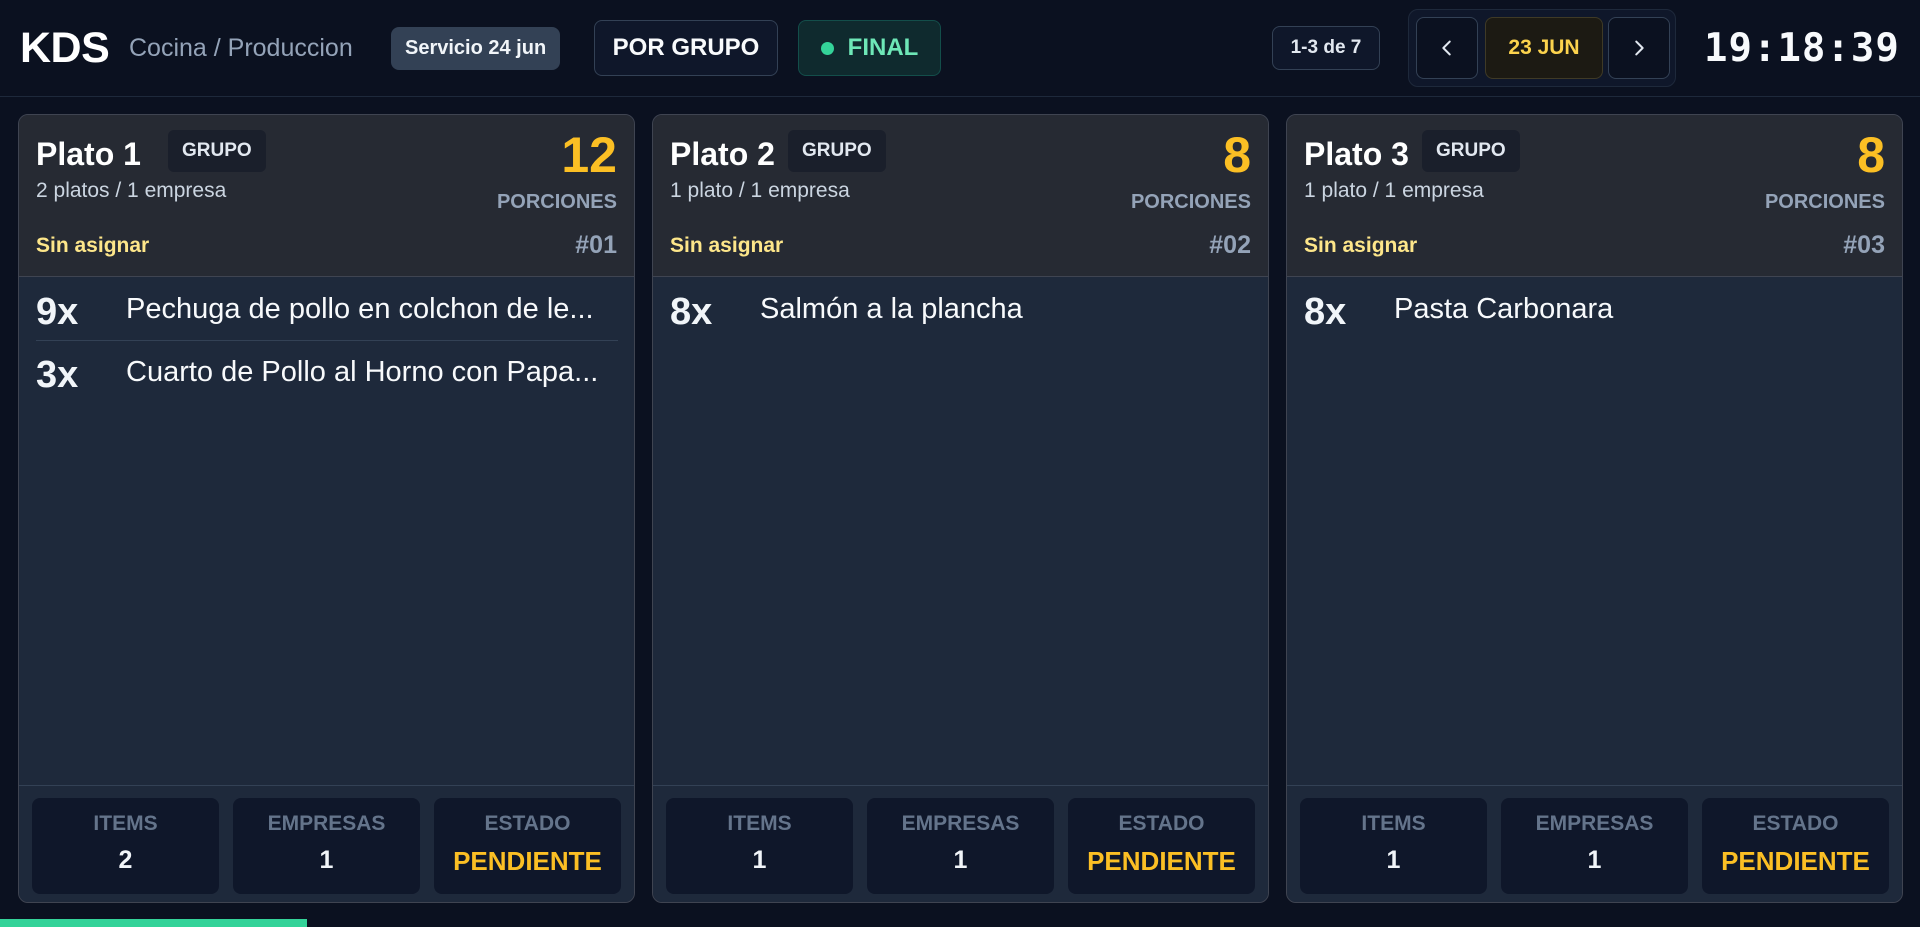 The image size is (1920, 927). I want to click on list-item: 8x Salmón a la plancha, so click(961, 309).